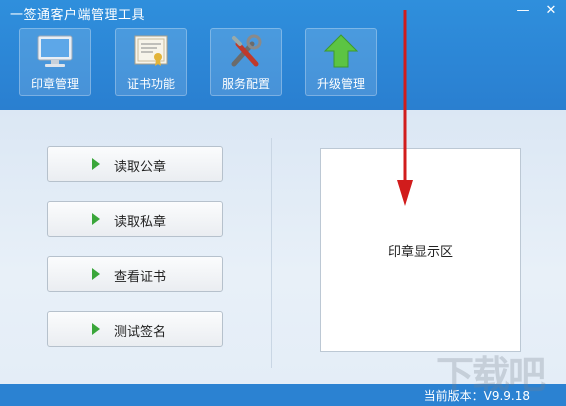 Image resolution: width=566 pixels, height=406 pixels. Describe the element at coordinates (140, 222) in the screenshot. I see `button-label: 读取私章` at that location.